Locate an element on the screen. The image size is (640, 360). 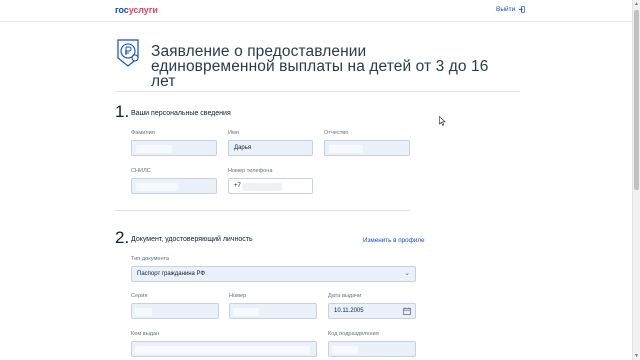
ruble-coins-icon is located at coordinates (128, 53).